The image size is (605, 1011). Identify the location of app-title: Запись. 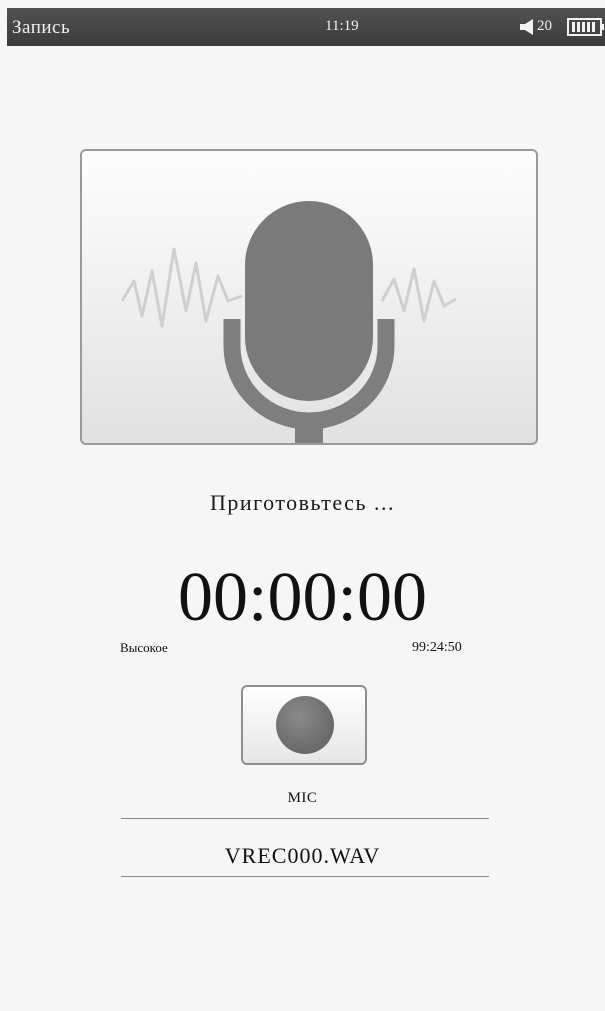
(41, 27).